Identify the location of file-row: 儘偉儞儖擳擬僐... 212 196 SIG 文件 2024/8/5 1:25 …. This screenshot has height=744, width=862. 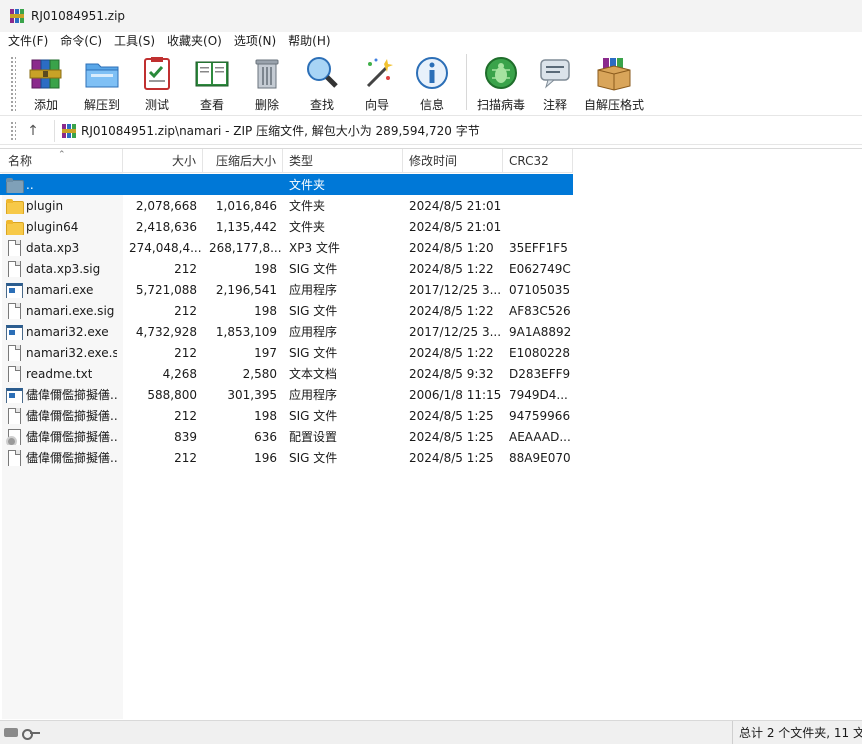
(286, 457).